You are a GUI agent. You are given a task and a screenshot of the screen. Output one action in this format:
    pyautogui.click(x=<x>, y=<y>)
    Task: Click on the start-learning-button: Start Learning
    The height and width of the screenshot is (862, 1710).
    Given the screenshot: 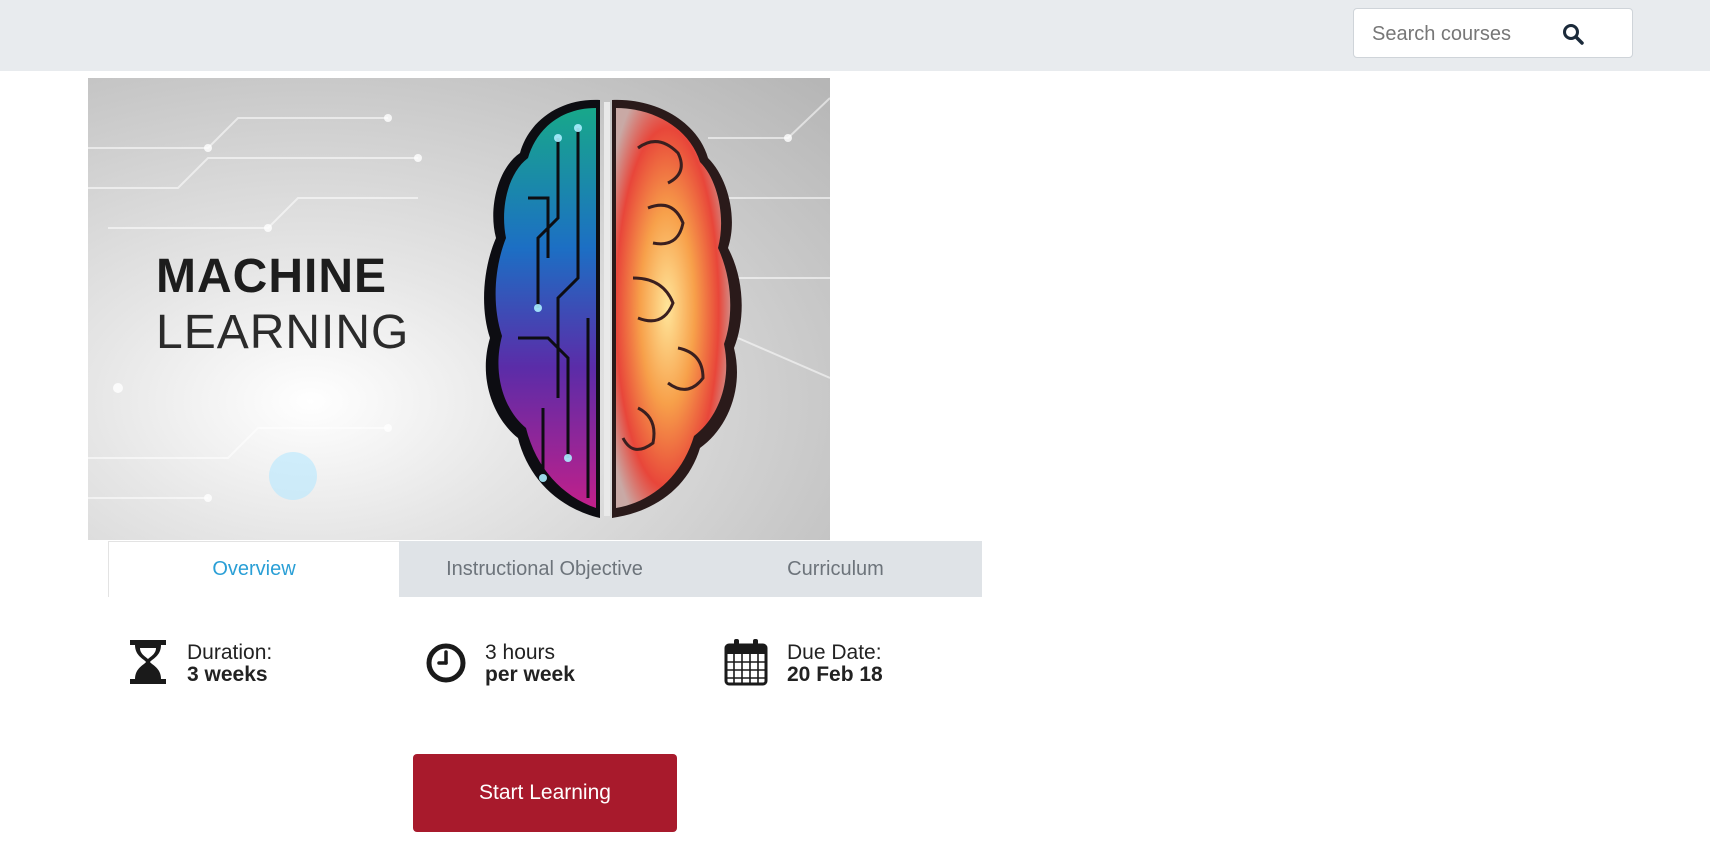 What is the action you would take?
    pyautogui.click(x=545, y=793)
    